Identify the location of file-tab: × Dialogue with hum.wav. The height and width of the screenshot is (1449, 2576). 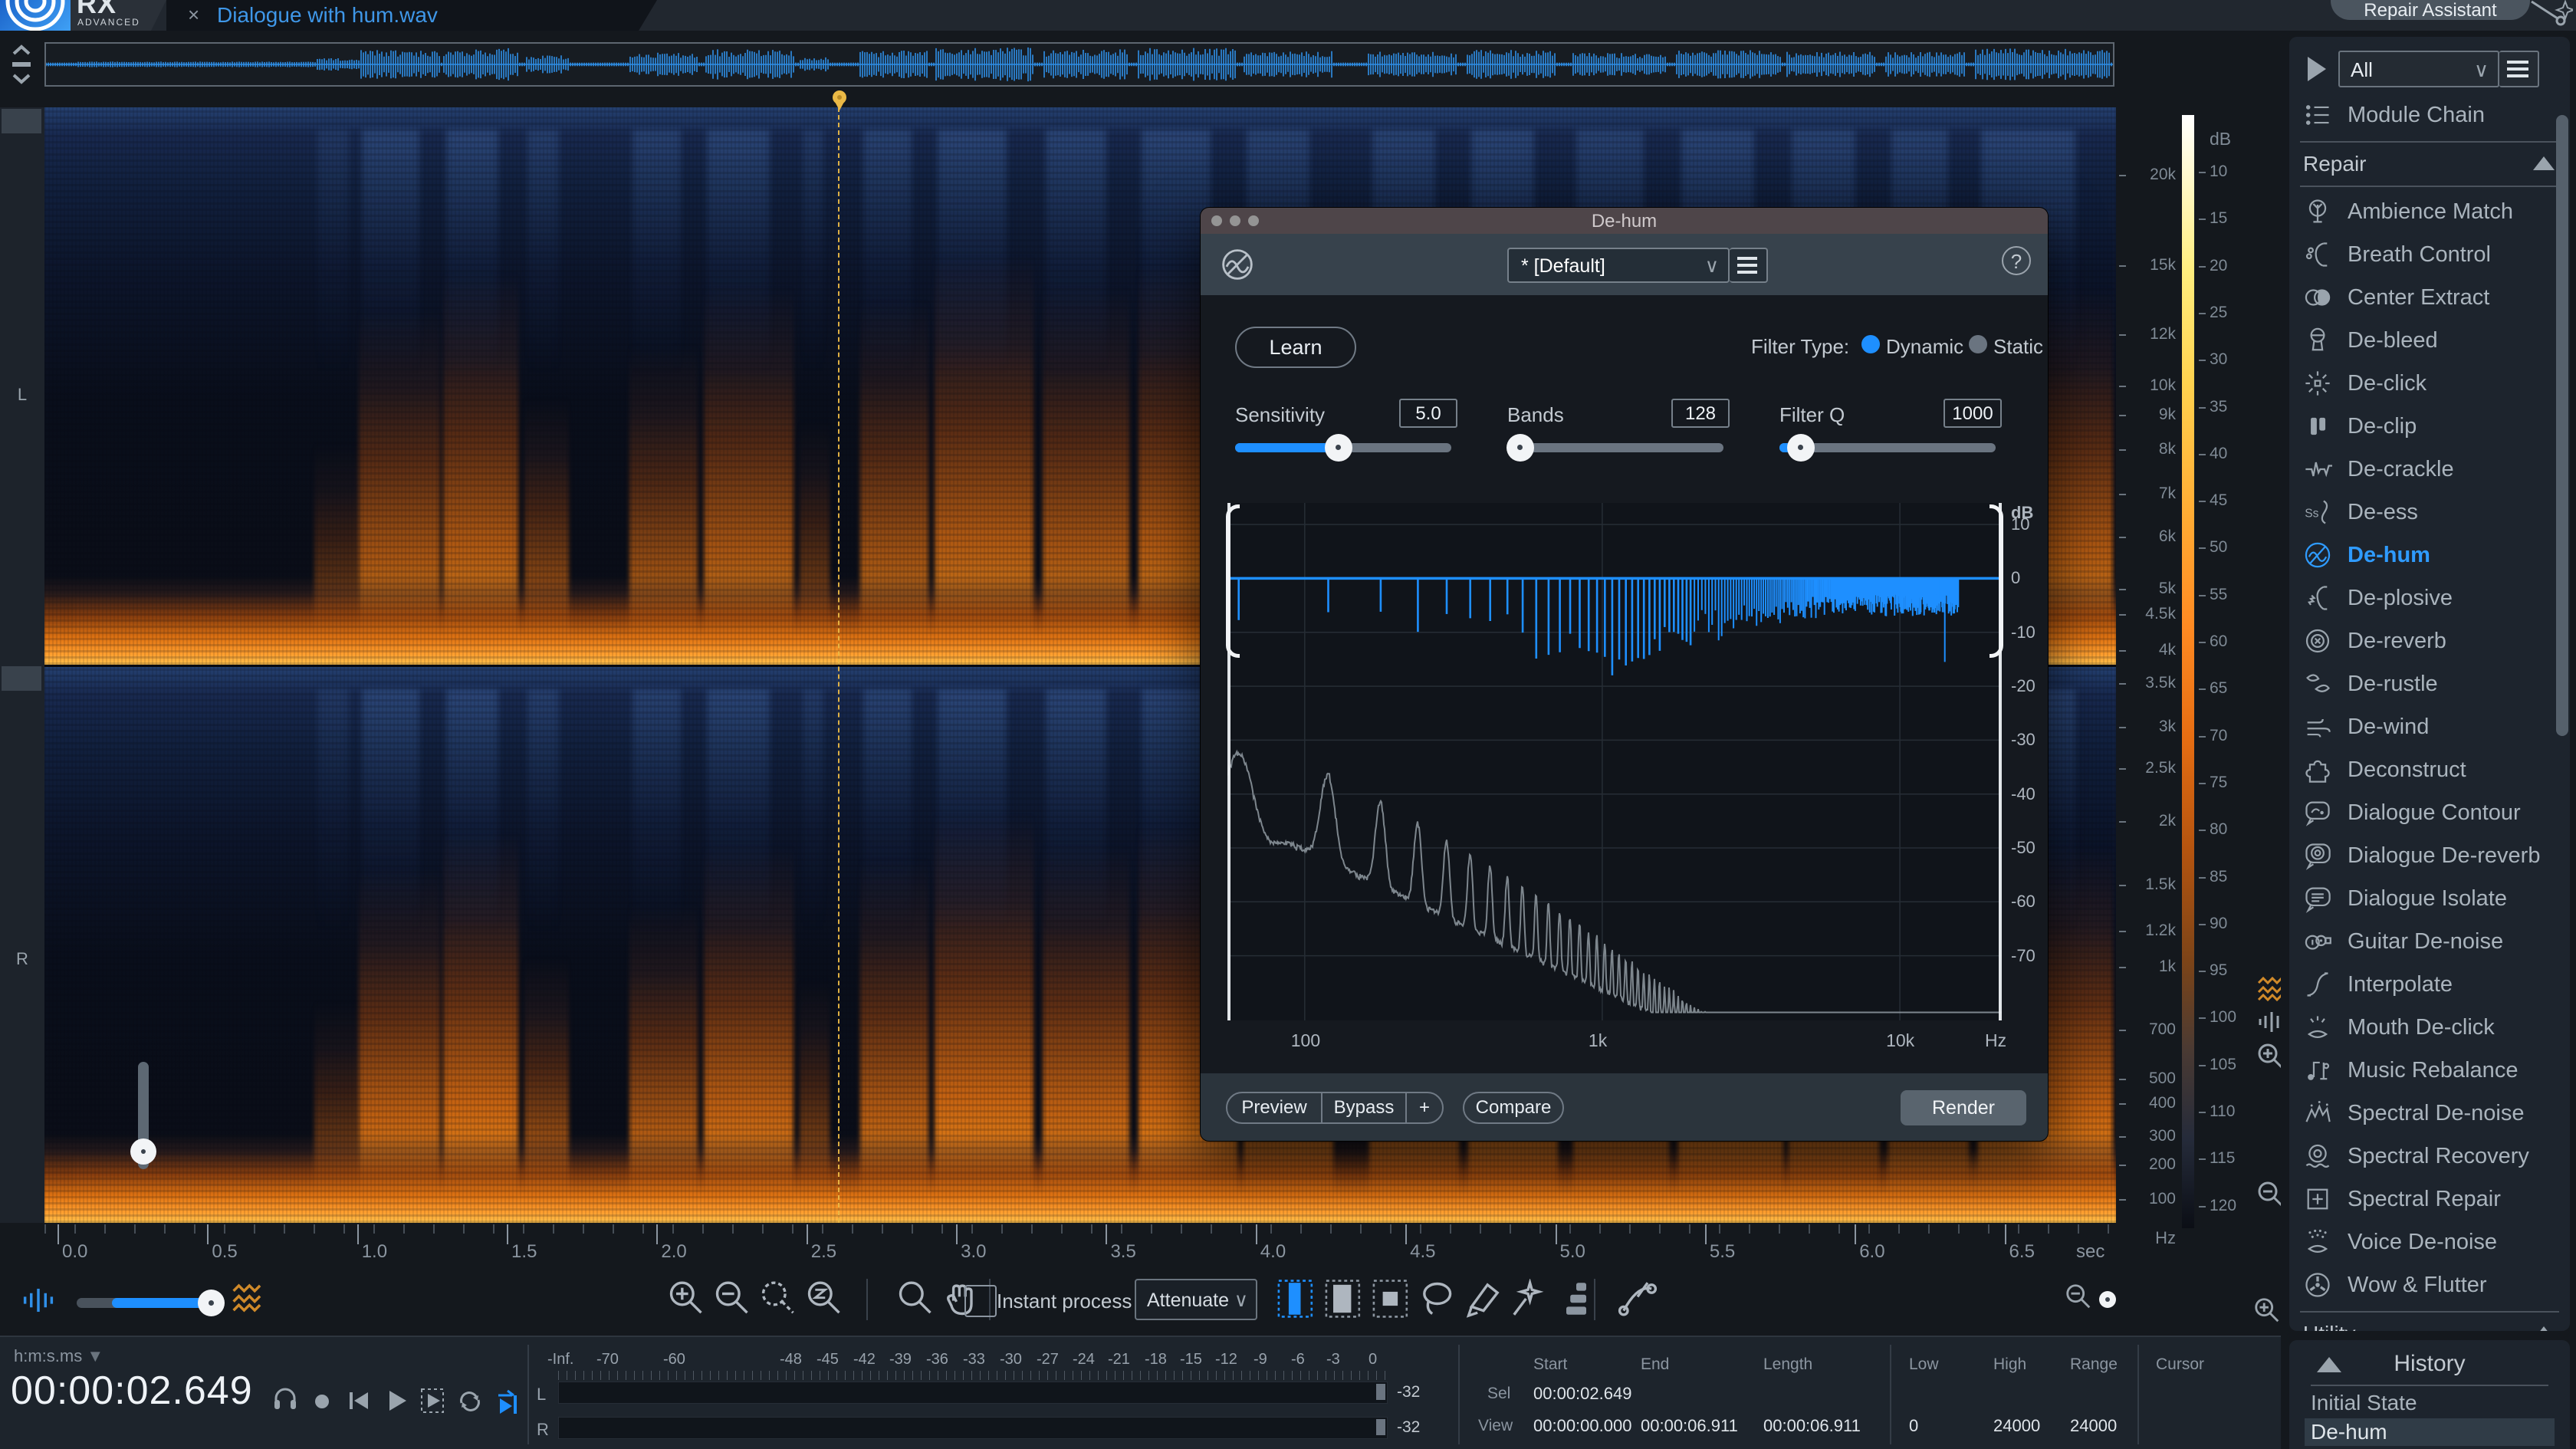
(412, 16).